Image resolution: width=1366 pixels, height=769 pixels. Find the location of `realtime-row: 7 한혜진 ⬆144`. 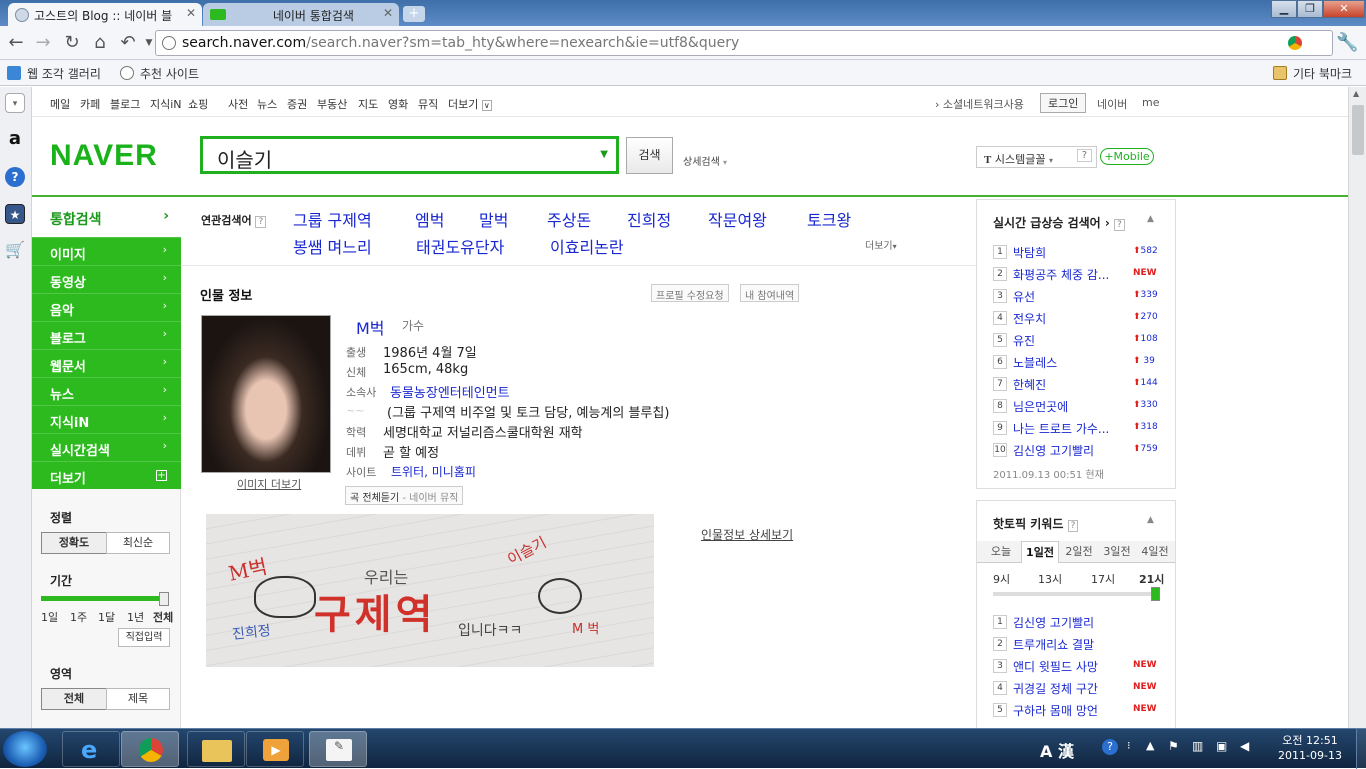

realtime-row: 7 한혜진 ⬆144 is located at coordinates (1077, 385).